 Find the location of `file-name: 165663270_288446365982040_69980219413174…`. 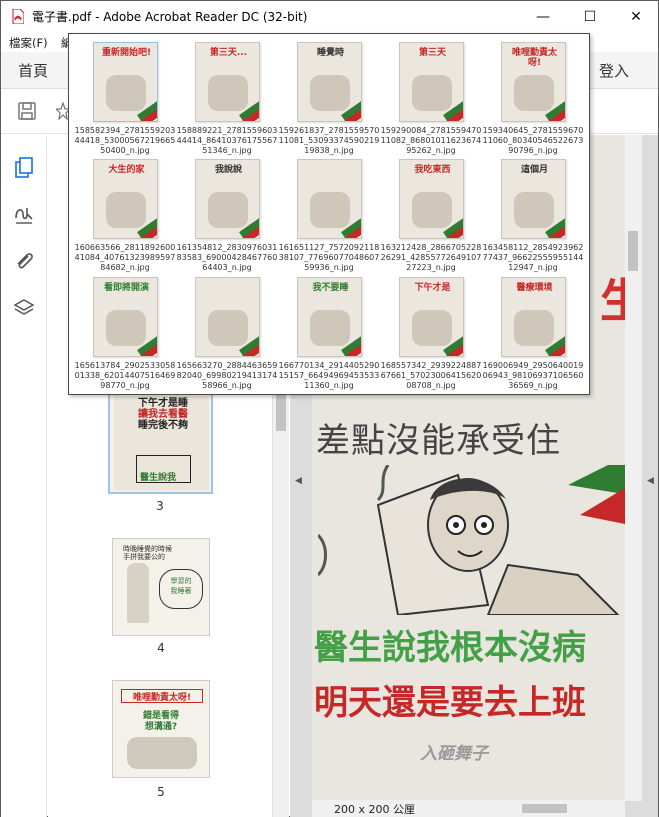

file-name: 165663270_288446365982040_69980219413174… is located at coordinates (227, 375).